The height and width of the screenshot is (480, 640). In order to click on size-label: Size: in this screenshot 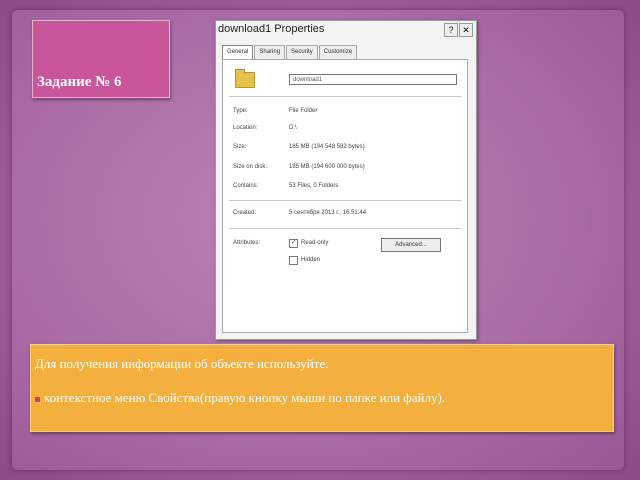, I will do `click(240, 147)`.